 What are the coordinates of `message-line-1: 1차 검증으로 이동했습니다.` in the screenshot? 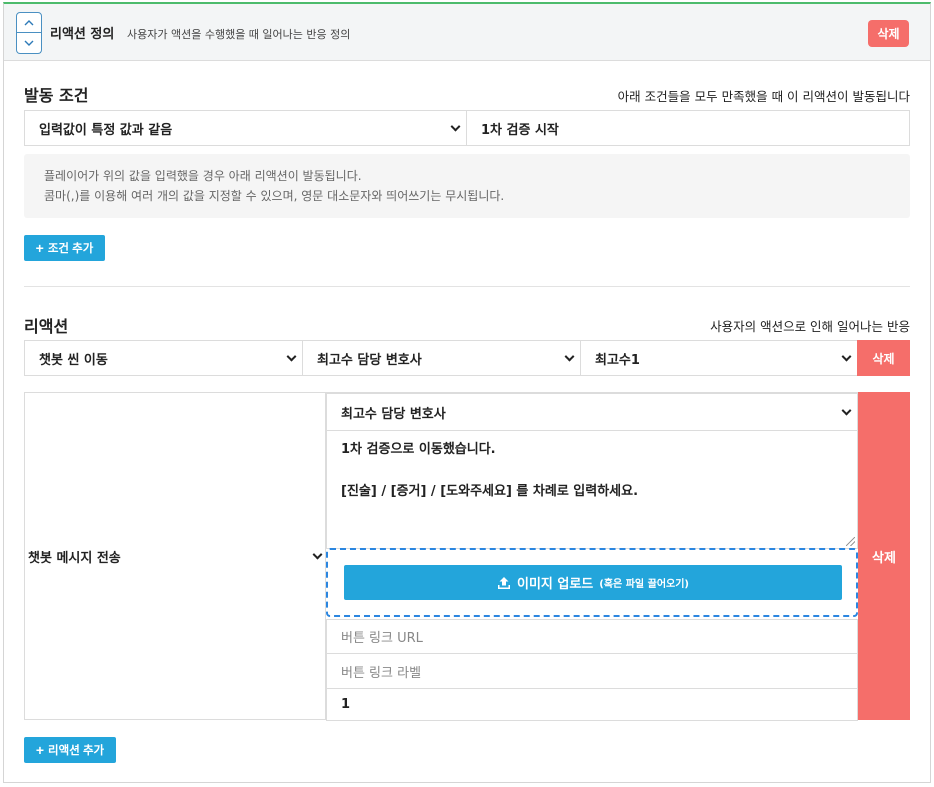 It's located at (418, 449).